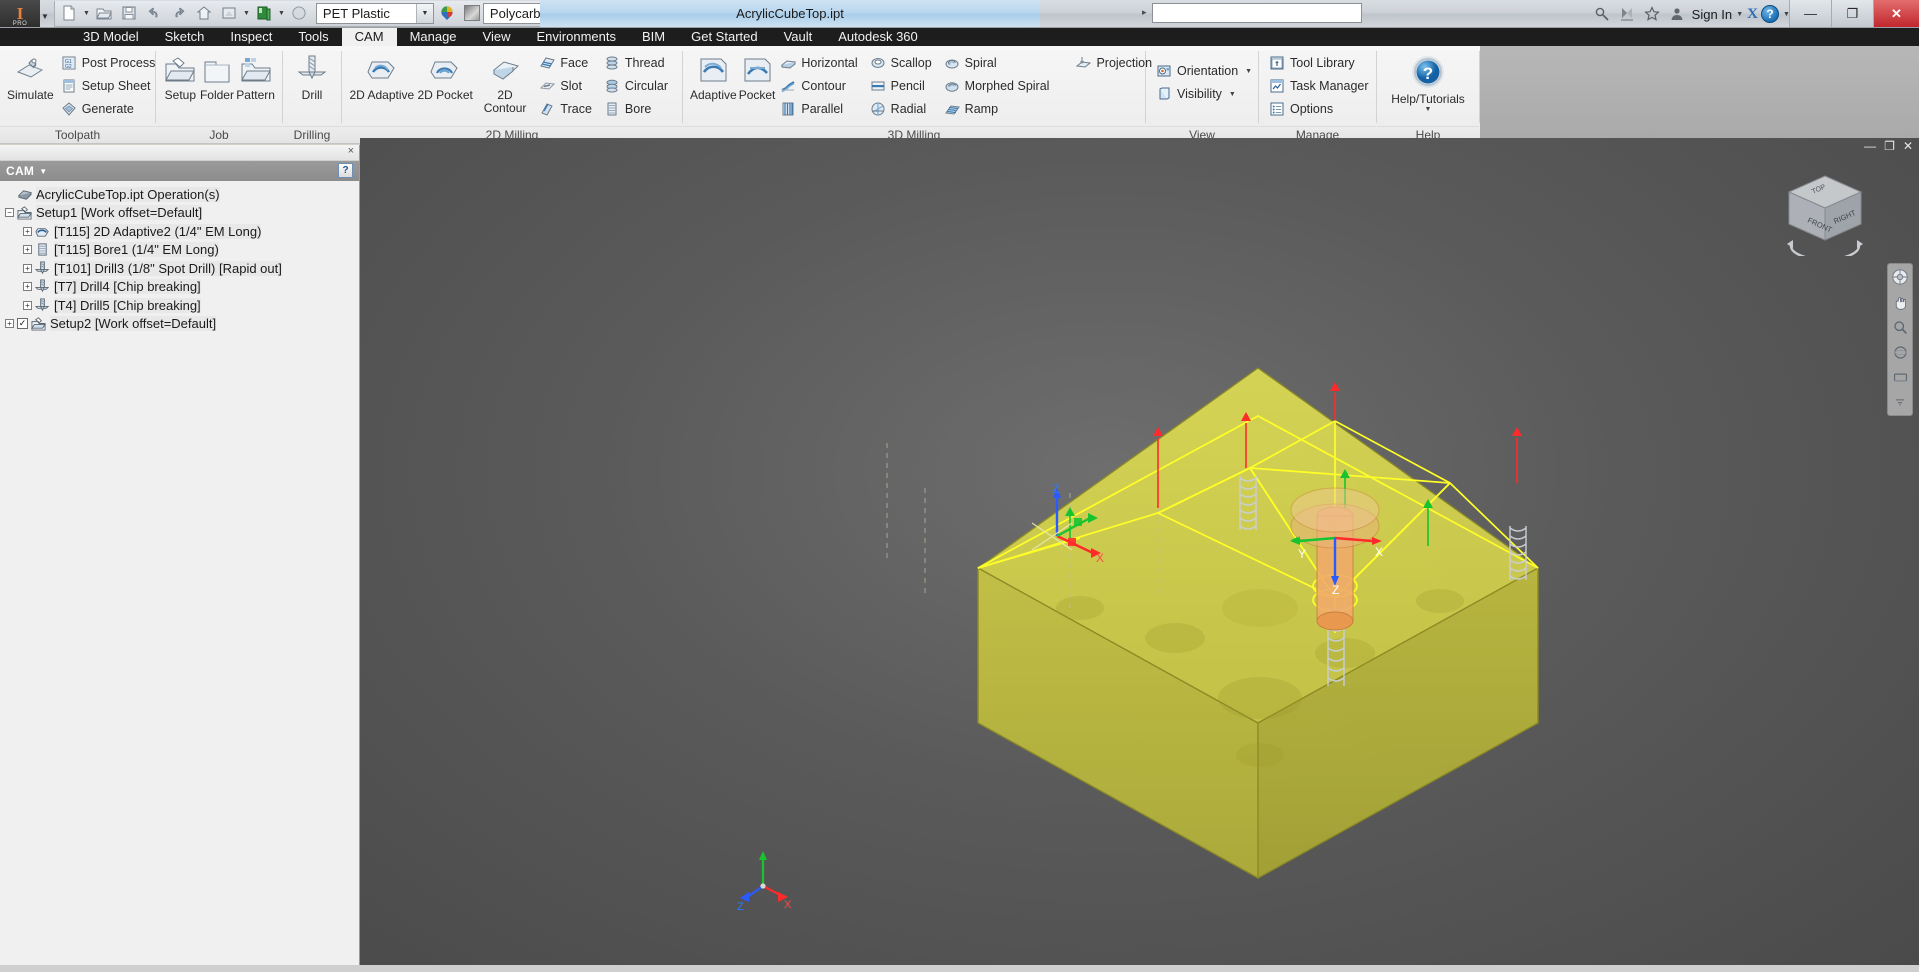 The image size is (1919, 972). I want to click on sign-in-dropdown-icon: ▼, so click(1739, 14).